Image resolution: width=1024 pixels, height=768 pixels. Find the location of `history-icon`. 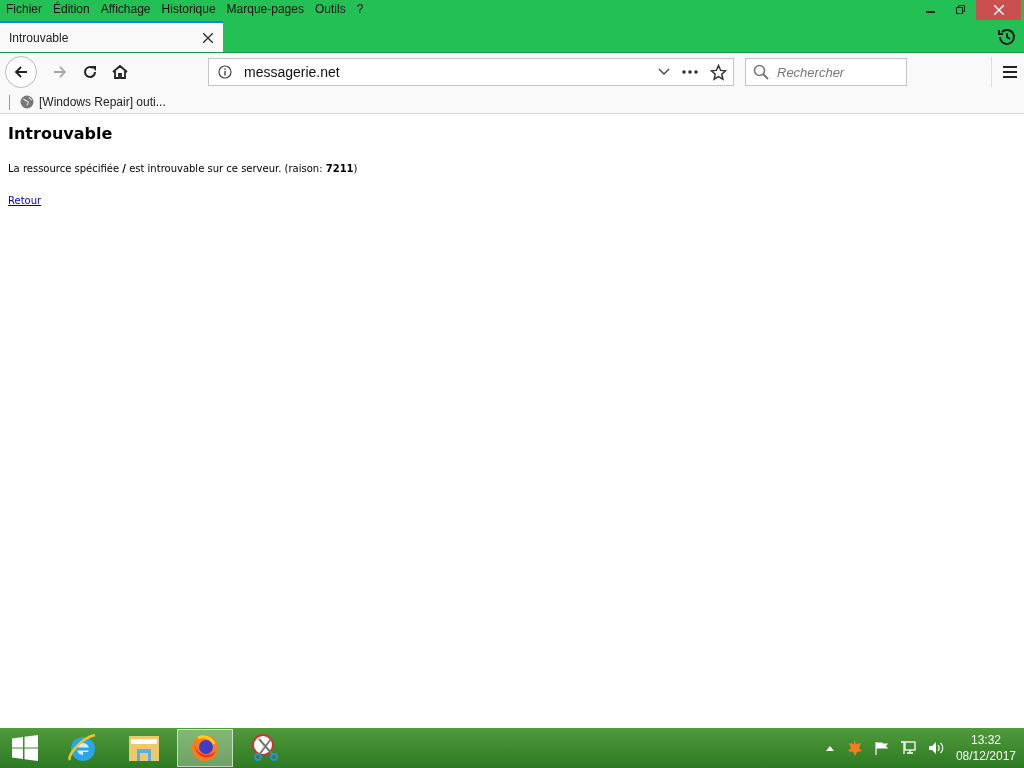

history-icon is located at coordinates (1007, 36).